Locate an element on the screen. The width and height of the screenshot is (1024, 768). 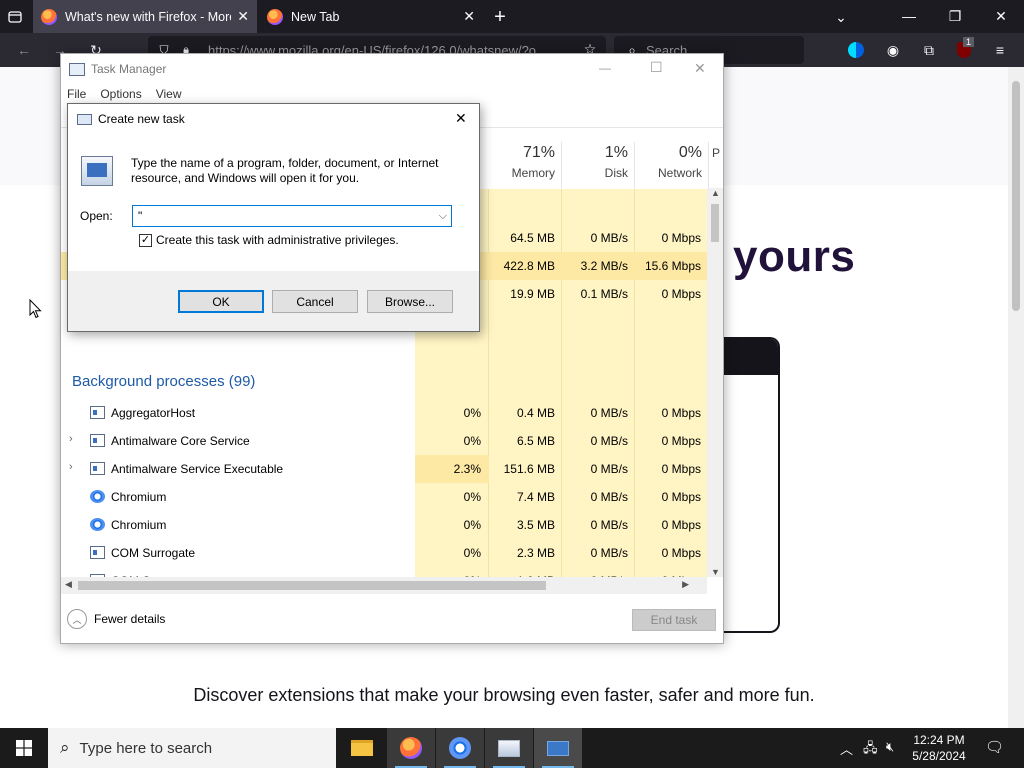
page-scrollbar is located at coordinates (1016, 397).